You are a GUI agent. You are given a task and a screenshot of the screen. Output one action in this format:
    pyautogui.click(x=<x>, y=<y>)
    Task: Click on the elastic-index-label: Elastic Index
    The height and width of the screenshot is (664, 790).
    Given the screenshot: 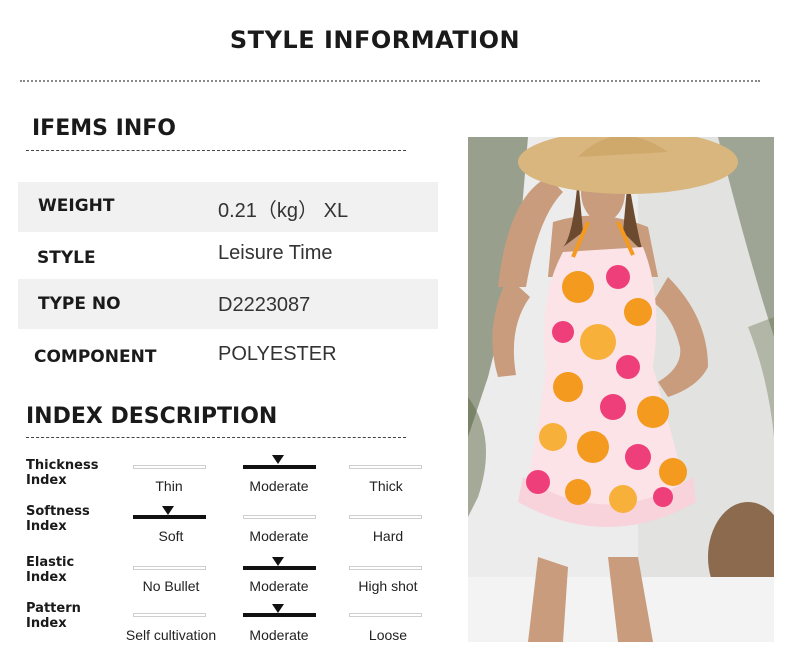 What is the action you would take?
    pyautogui.click(x=50, y=570)
    